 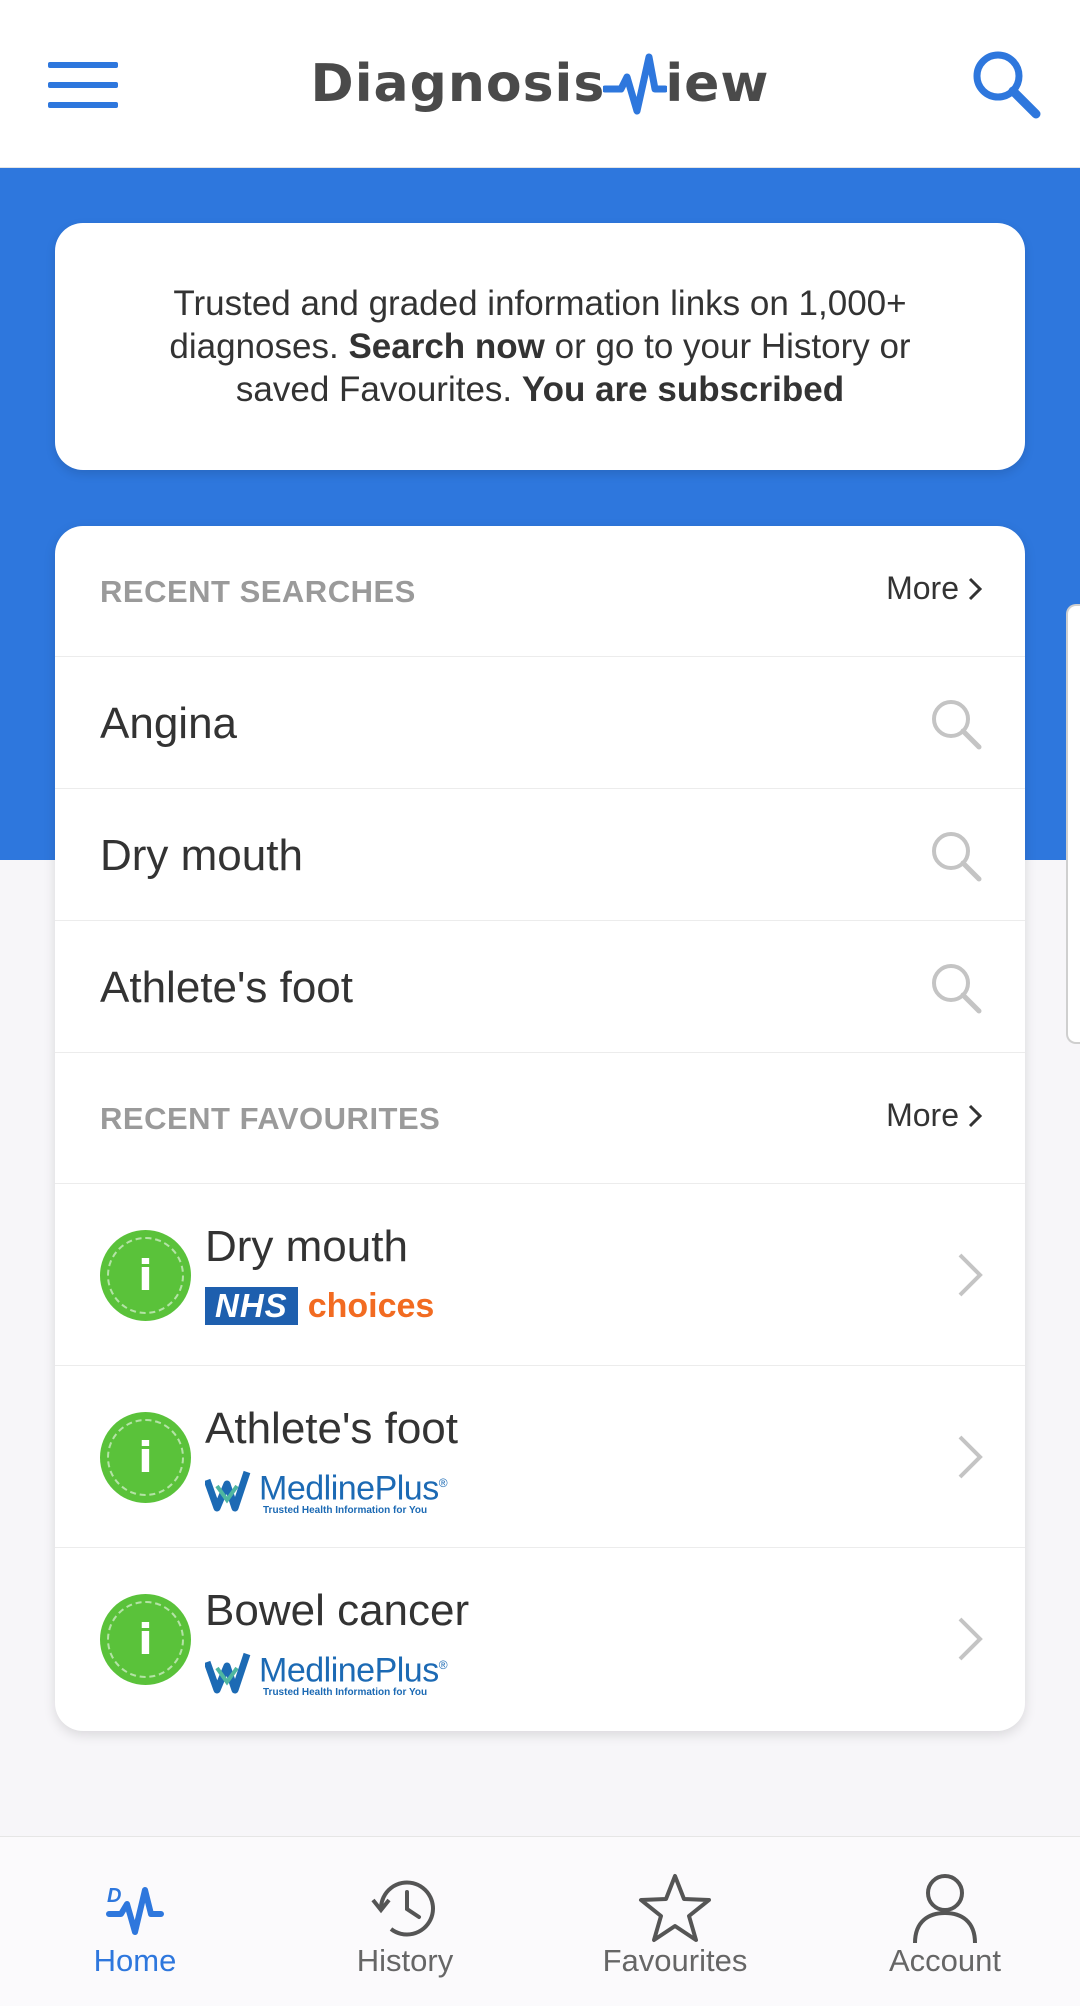 I want to click on favourite-title: Dry mouth, so click(x=306, y=1246).